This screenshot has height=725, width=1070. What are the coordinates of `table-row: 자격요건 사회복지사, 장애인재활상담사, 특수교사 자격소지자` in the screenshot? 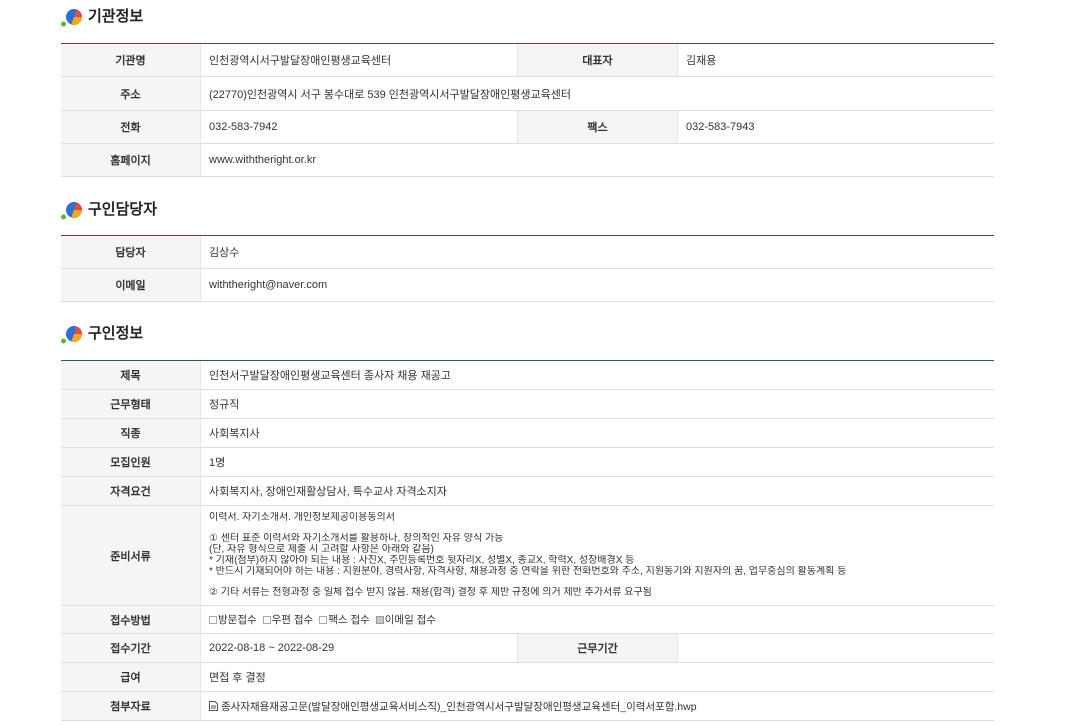 It's located at (527, 491).